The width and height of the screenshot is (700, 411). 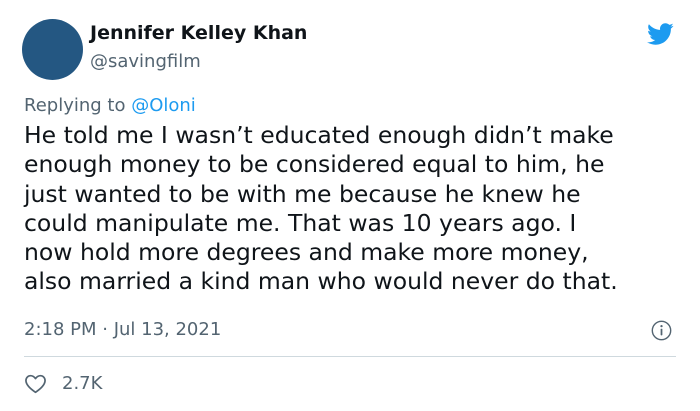 What do you see at coordinates (122, 329) in the screenshot?
I see `tweet-timestamp: 2:18 PM · Jul 13, 2021` at bounding box center [122, 329].